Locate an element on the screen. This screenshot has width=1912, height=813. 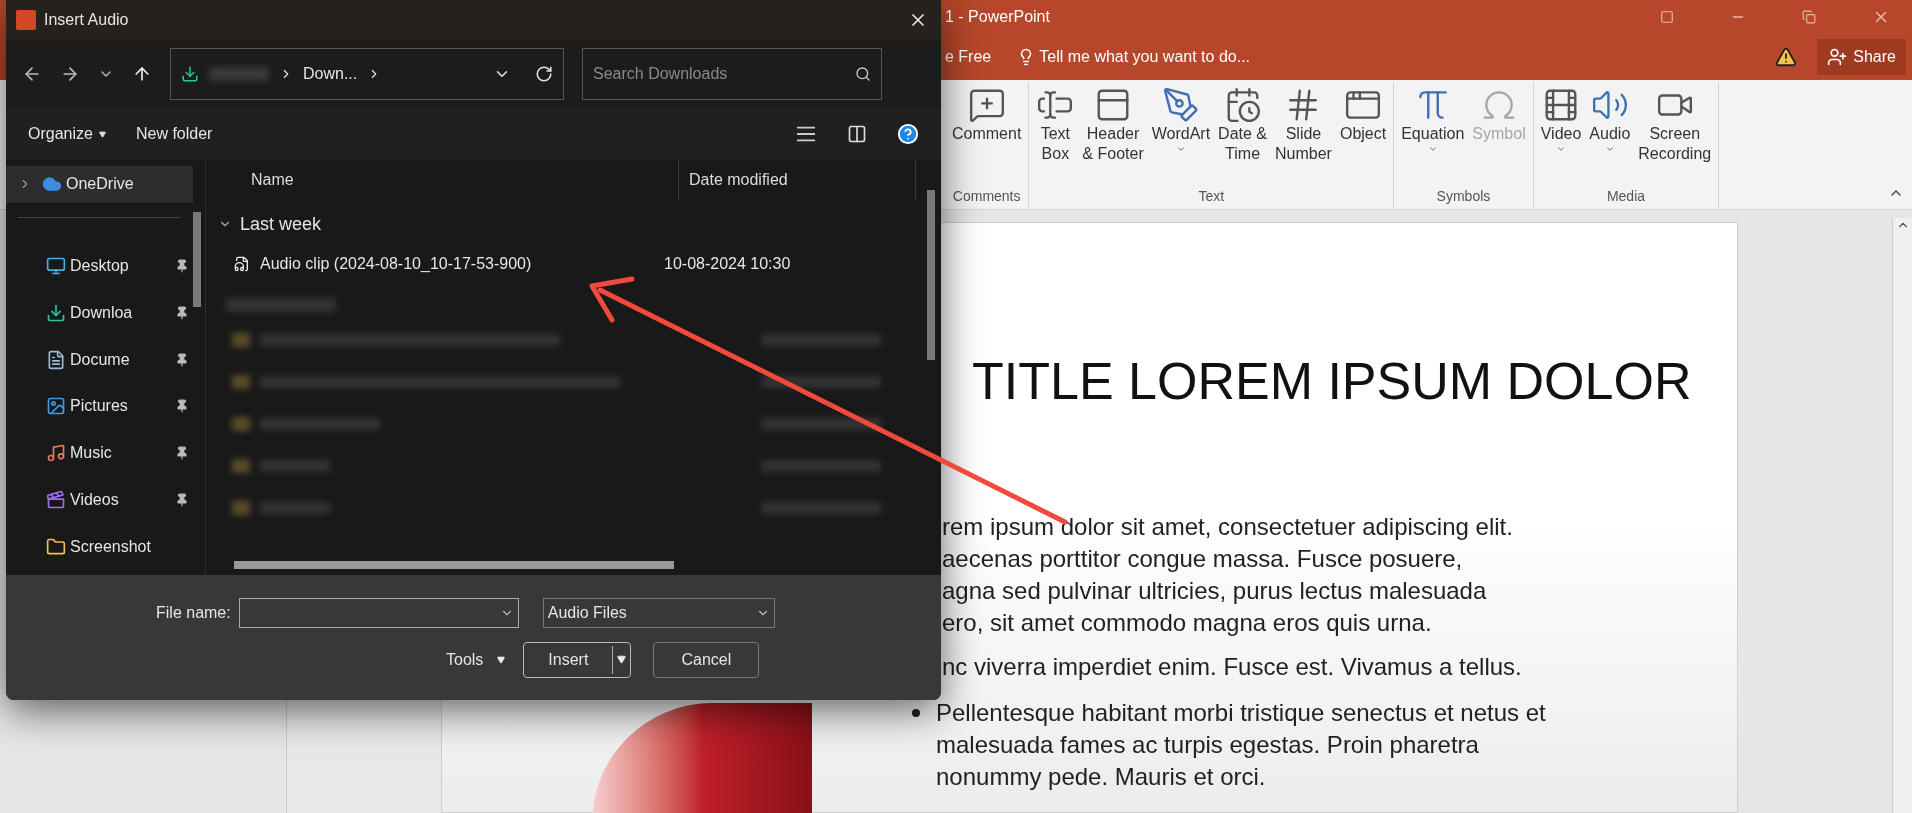
slide-title: TITLE LOREM IPSUM DOLOR is located at coordinates (1332, 381).